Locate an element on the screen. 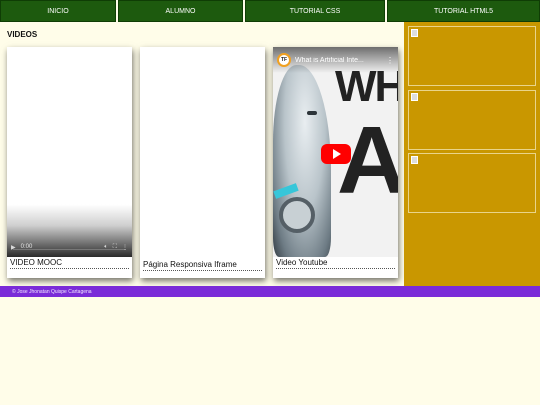 This screenshot has height=405, width=540. play-icon is located at coordinates (337, 154).